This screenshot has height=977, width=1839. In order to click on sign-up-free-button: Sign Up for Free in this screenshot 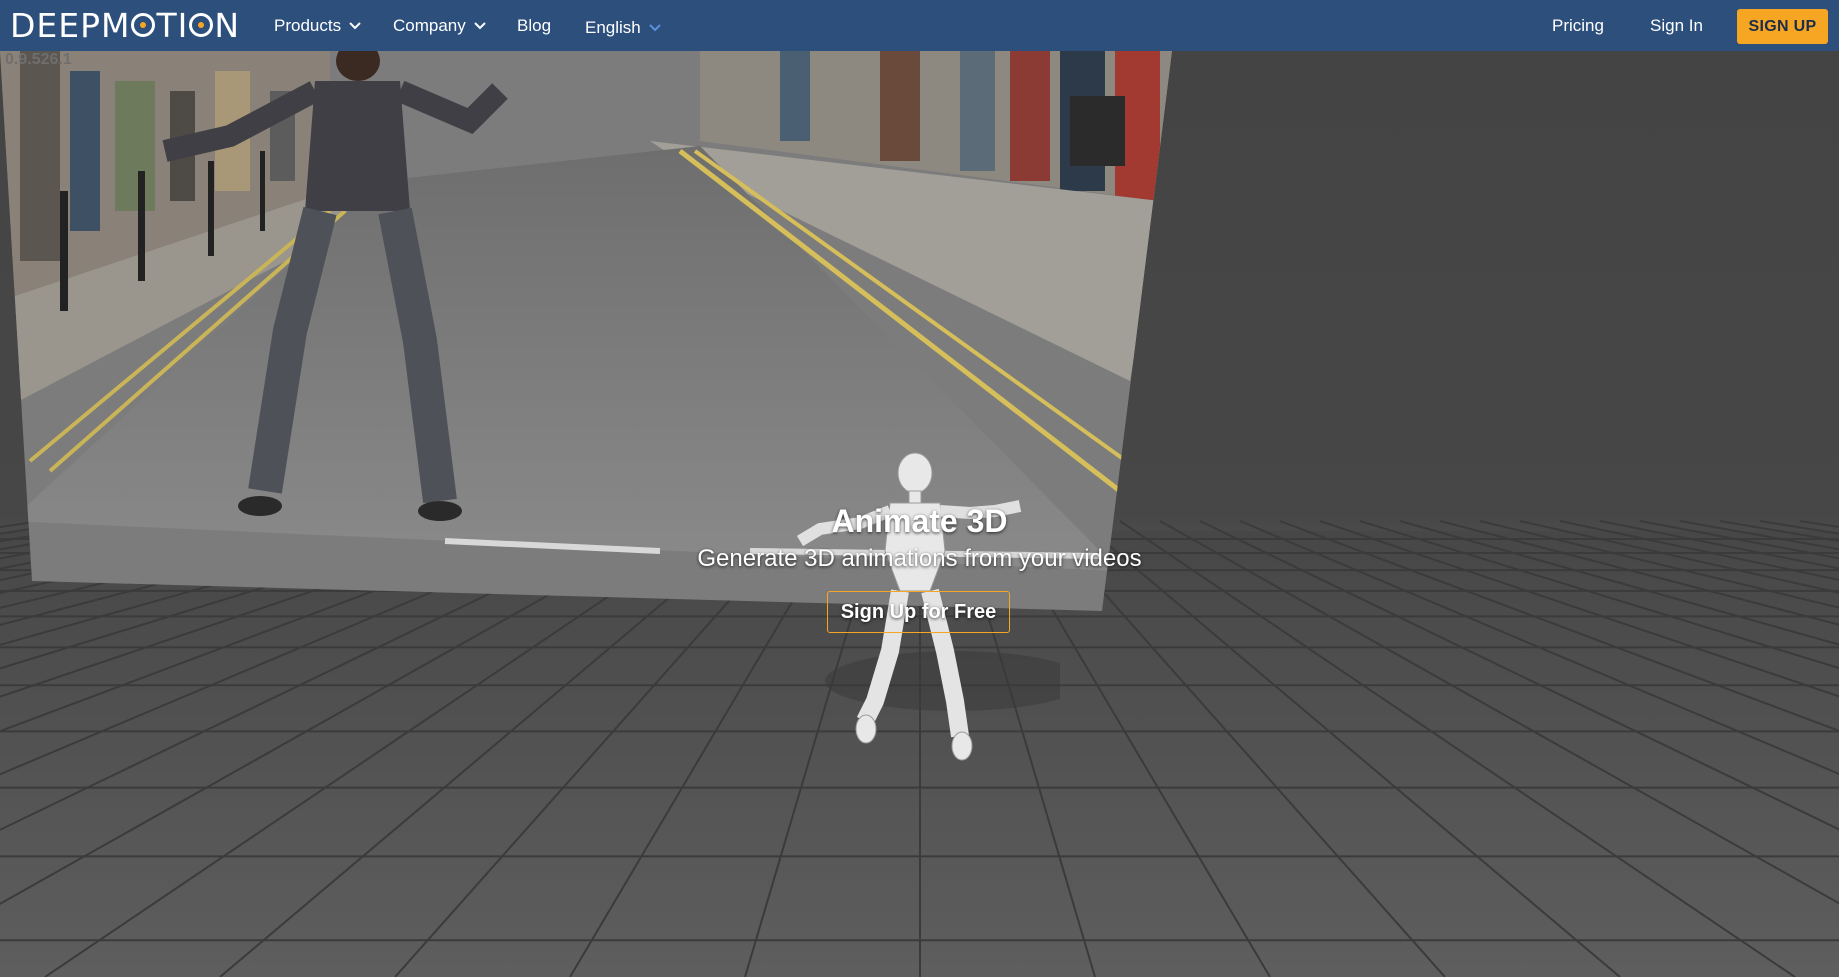, I will do `click(918, 612)`.